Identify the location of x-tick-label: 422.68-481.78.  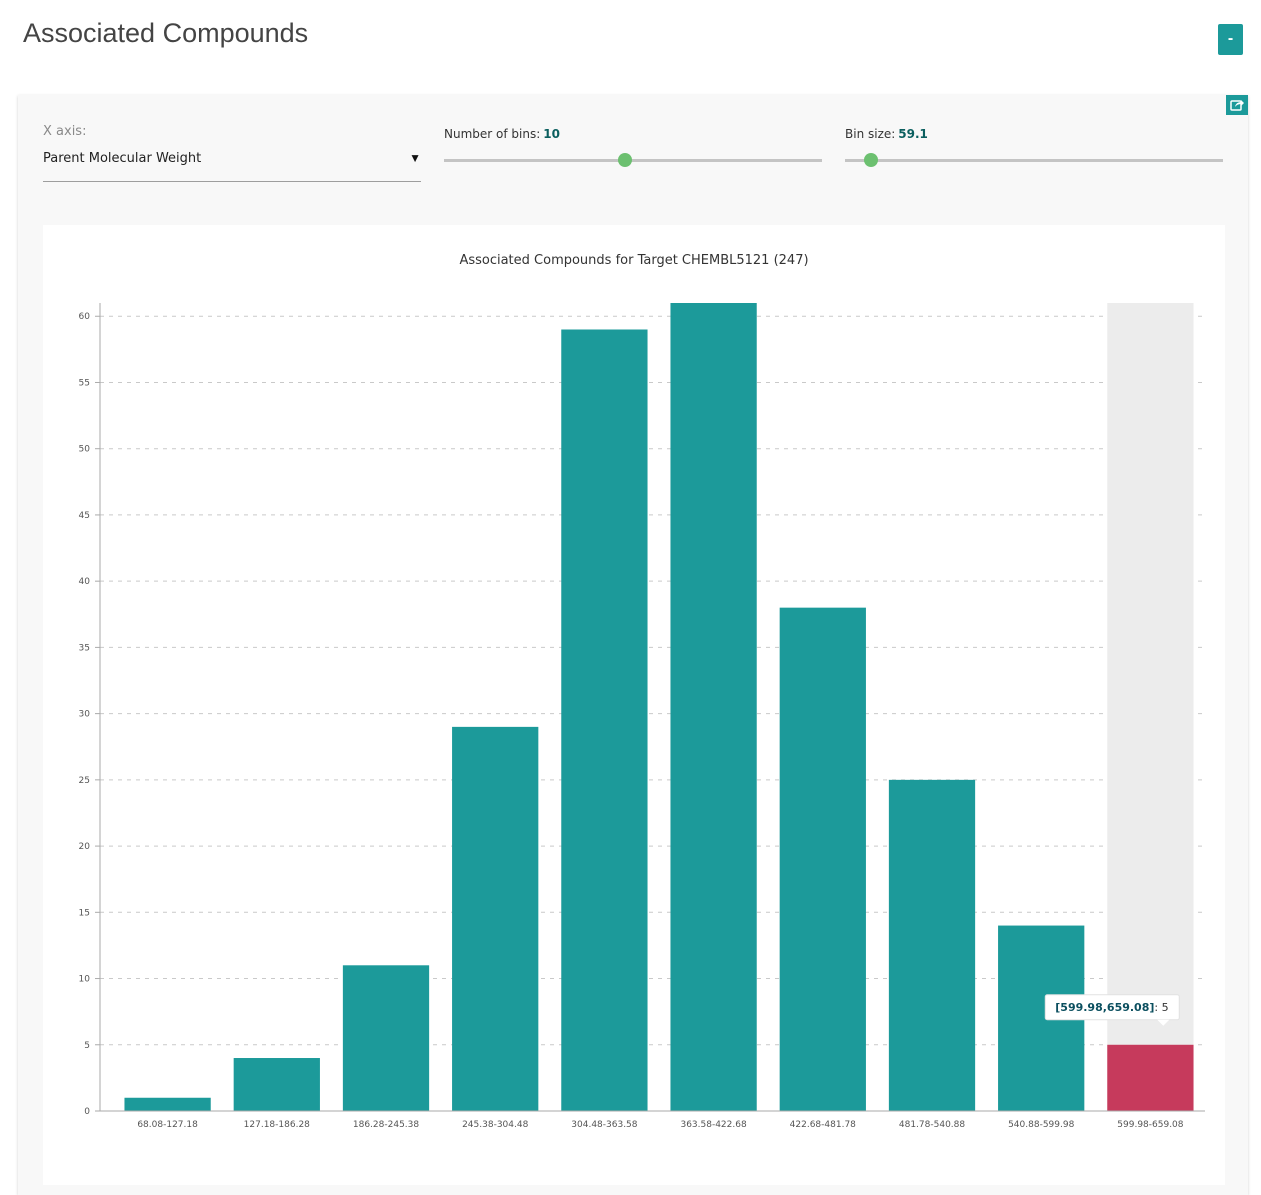
(823, 1125).